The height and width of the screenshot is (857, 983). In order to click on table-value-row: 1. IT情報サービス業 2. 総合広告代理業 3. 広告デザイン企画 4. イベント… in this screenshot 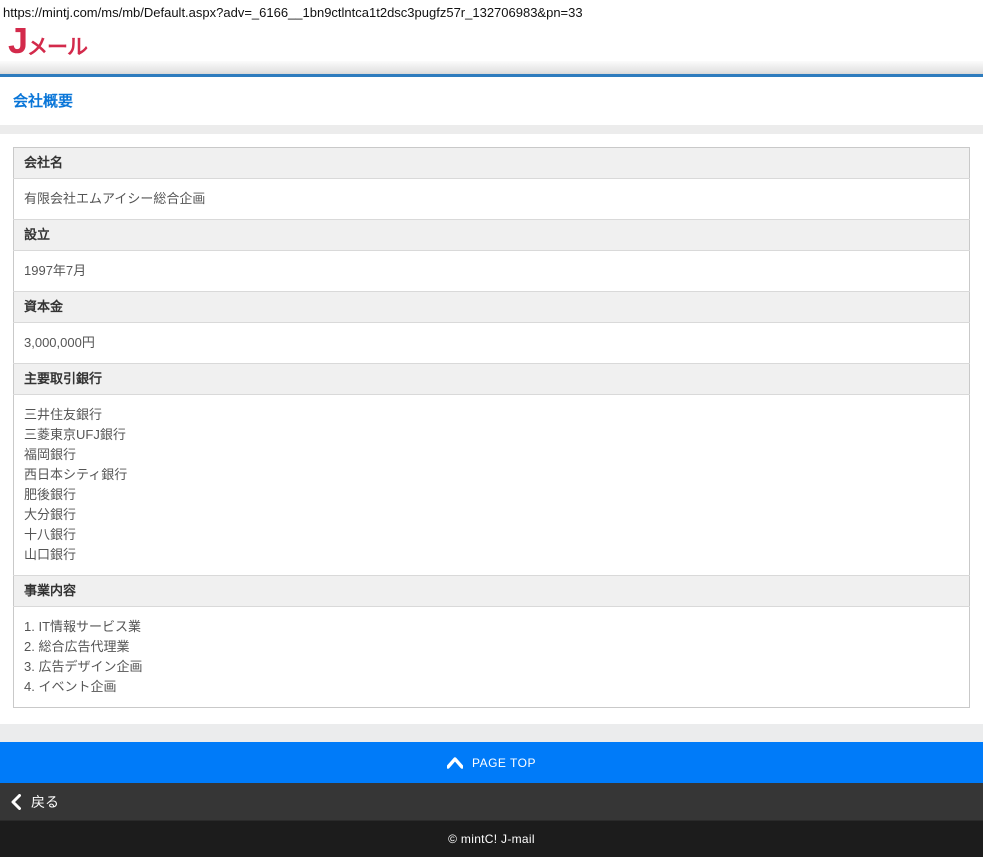, I will do `click(491, 657)`.